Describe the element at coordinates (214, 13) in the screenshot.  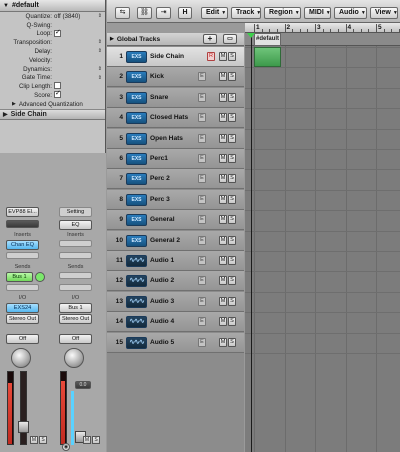
I see `menu-edit: Edit ▼` at that location.